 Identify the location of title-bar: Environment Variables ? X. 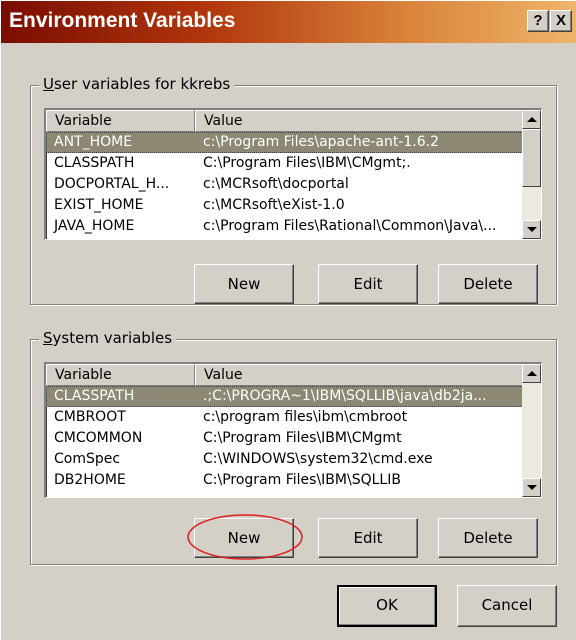
(288, 22).